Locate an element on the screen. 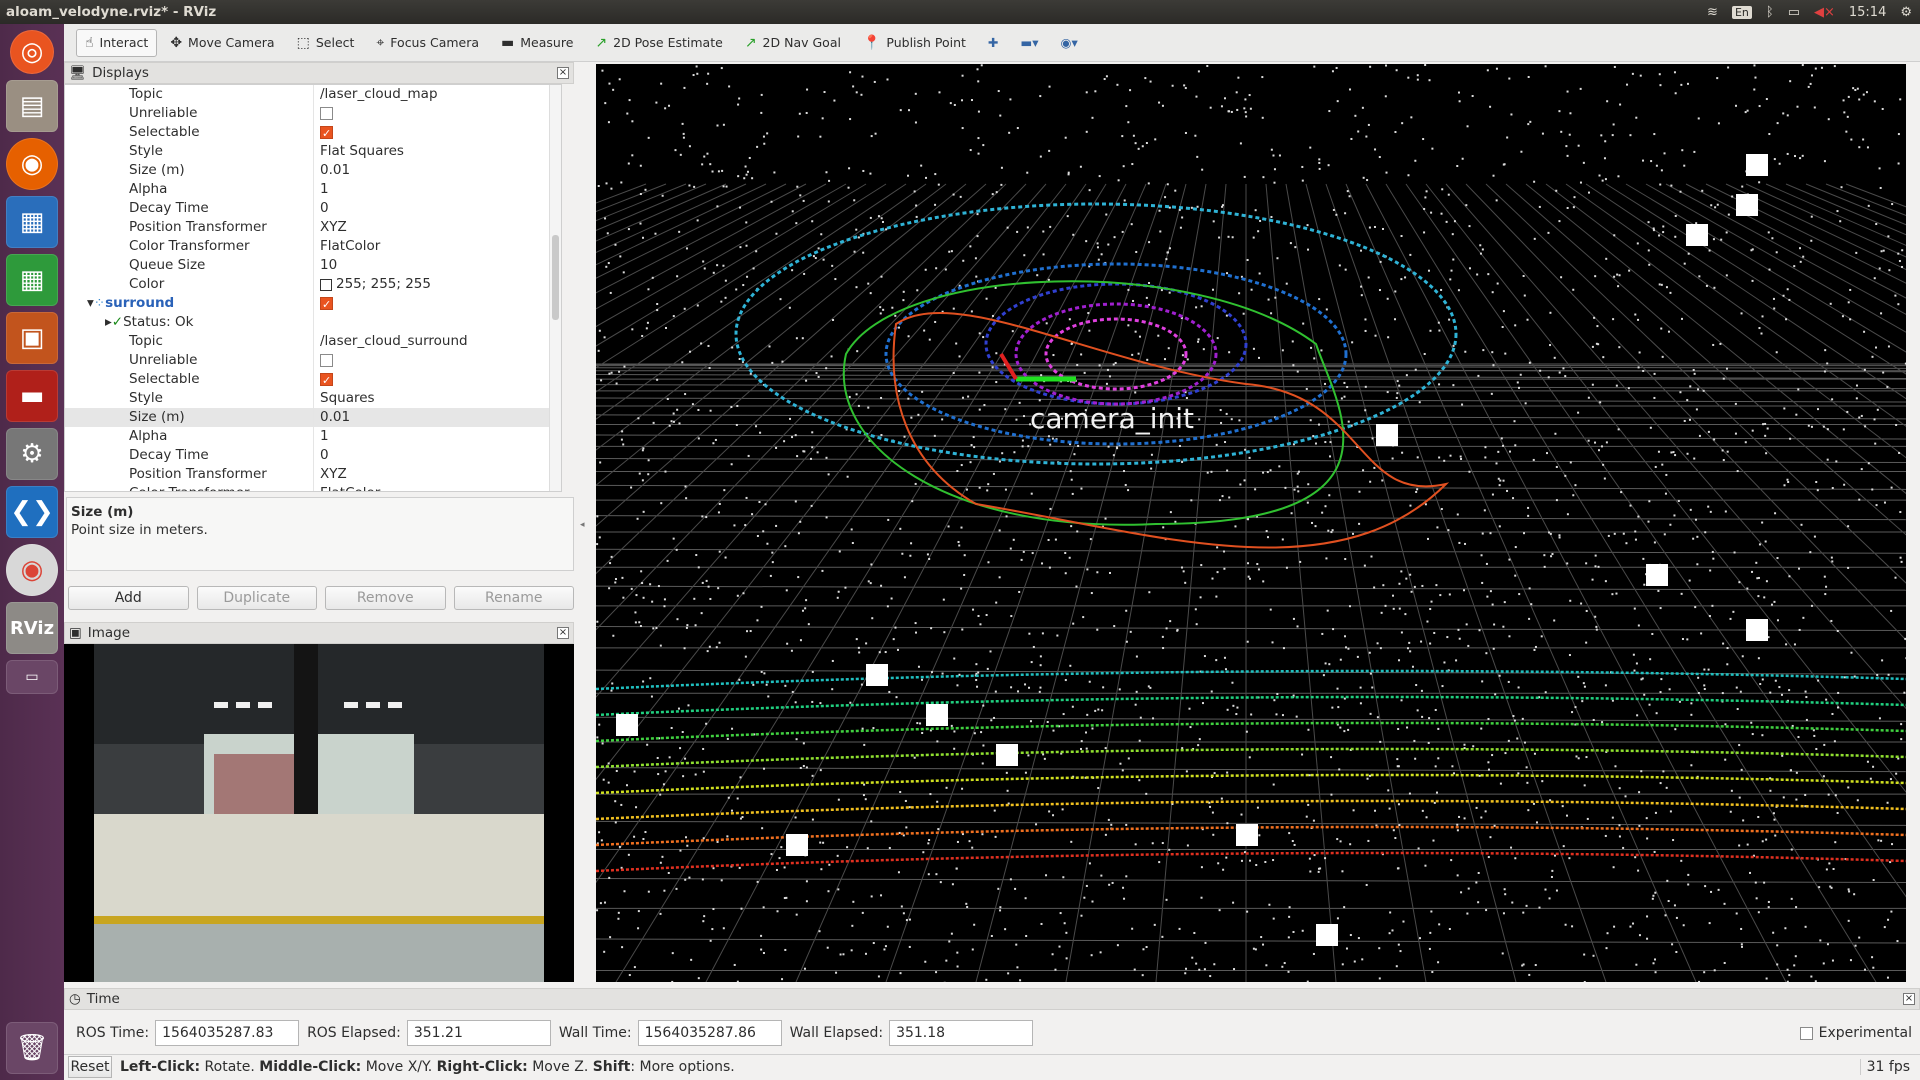 This screenshot has width=1920, height=1080. property-row: Topic/laser_cloud_surround is located at coordinates (313, 341).